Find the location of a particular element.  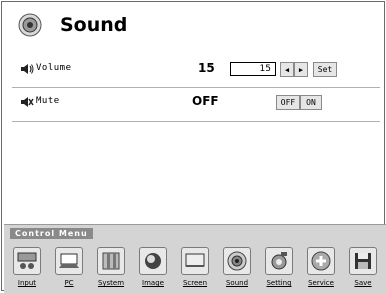

menu-item-label: Service is located at coordinates (321, 283).